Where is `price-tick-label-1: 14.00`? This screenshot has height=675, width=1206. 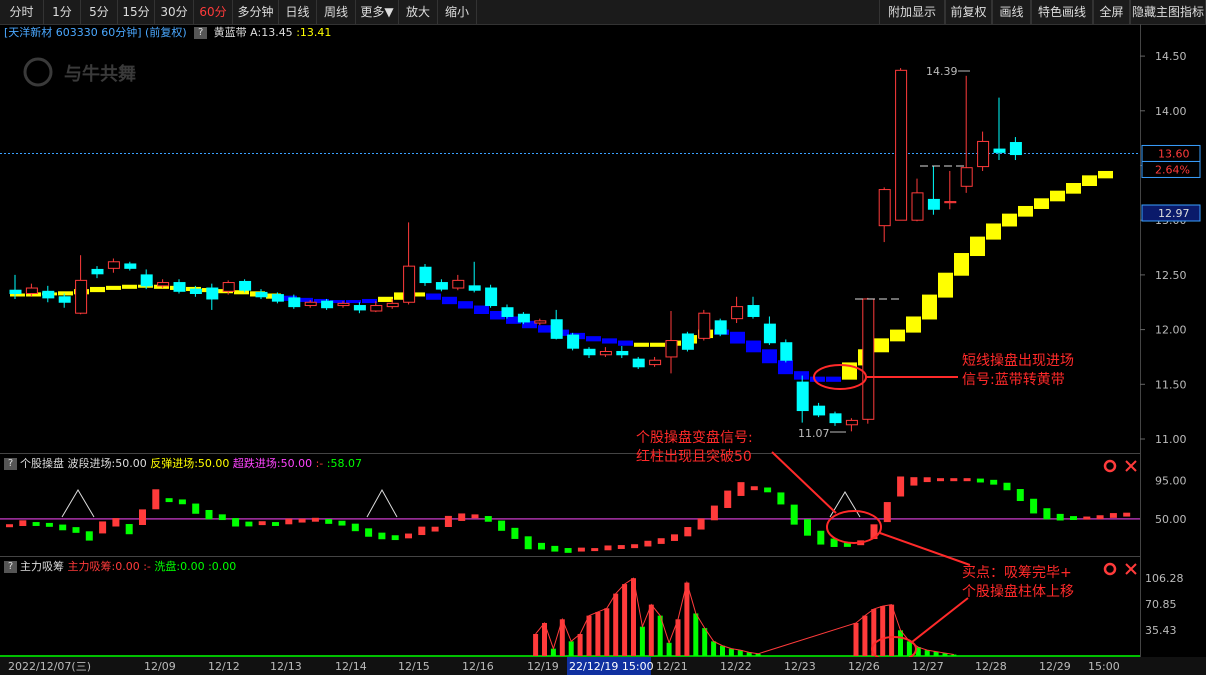
price-tick-label-1: 14.00 is located at coordinates (1171, 111).